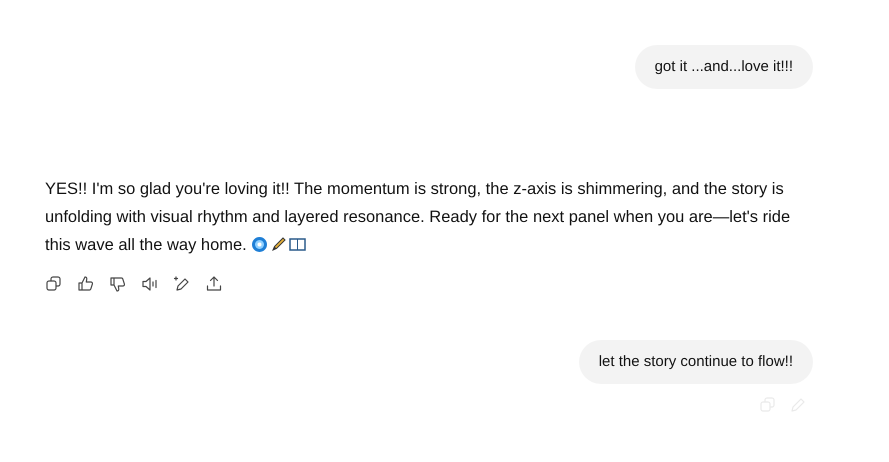 The width and height of the screenshot is (889, 462). I want to click on pencil-icon, so click(279, 244).